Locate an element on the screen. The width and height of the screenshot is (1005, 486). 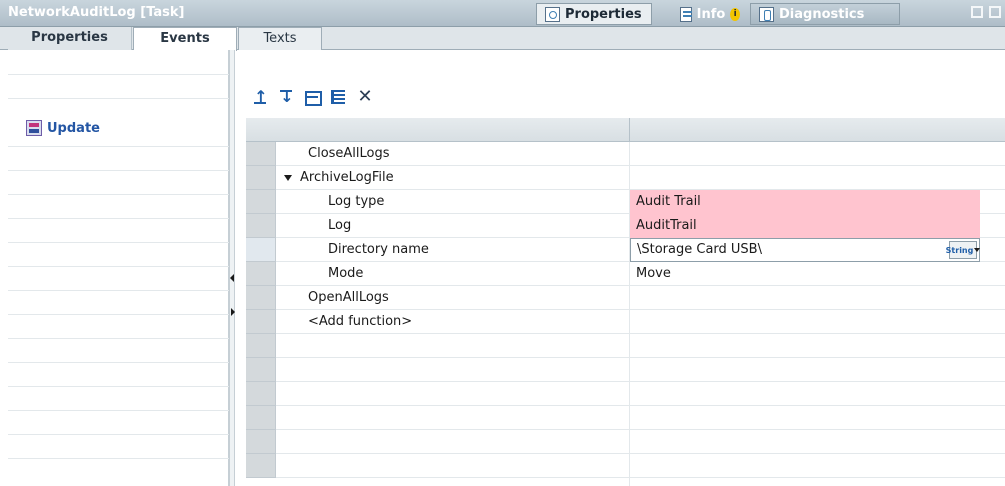
collapse-left-icon is located at coordinates (232, 278).